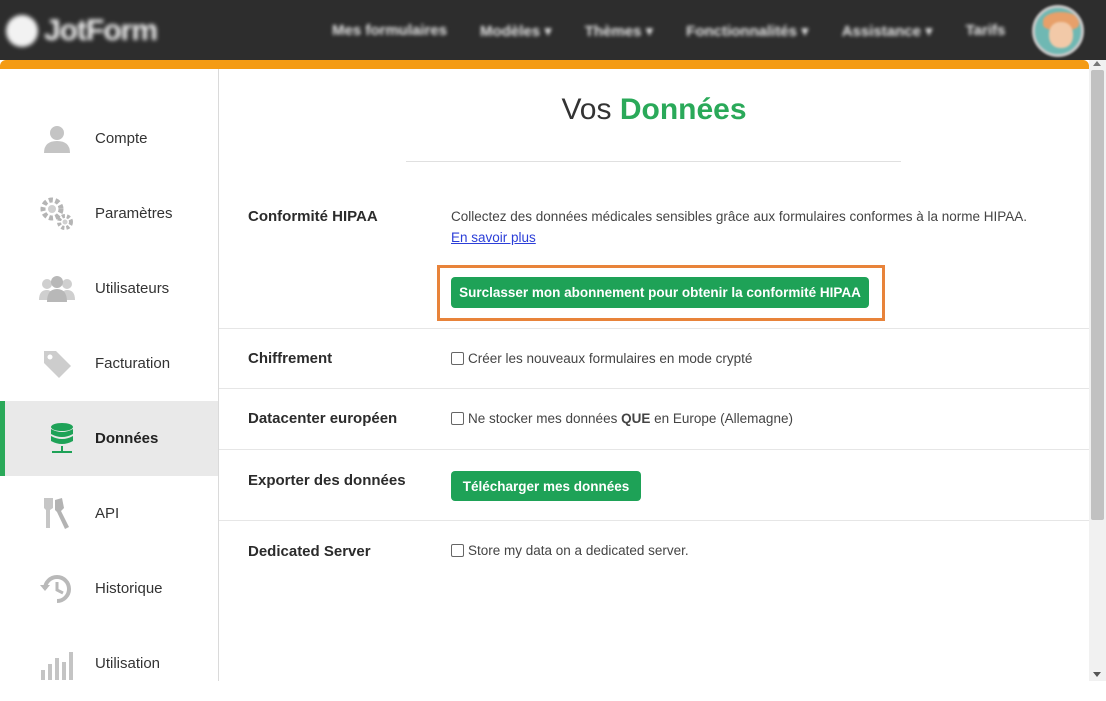 The width and height of the screenshot is (1106, 701). I want to click on sidebar-item-label: Données, so click(127, 438).